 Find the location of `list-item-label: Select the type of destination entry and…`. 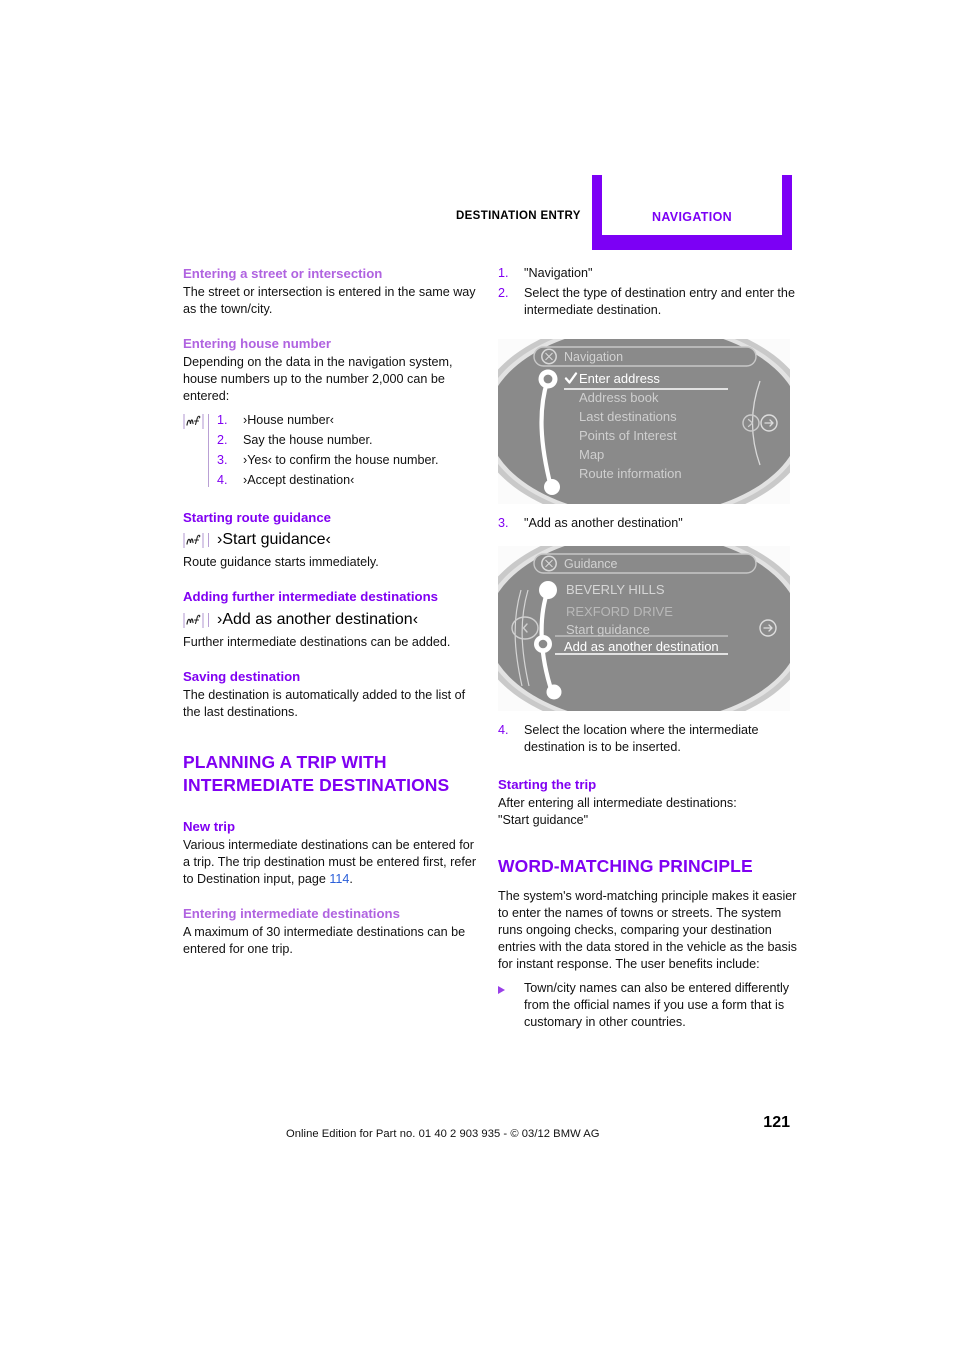

list-item-label: Select the type of destination entry and… is located at coordinates (659, 301).